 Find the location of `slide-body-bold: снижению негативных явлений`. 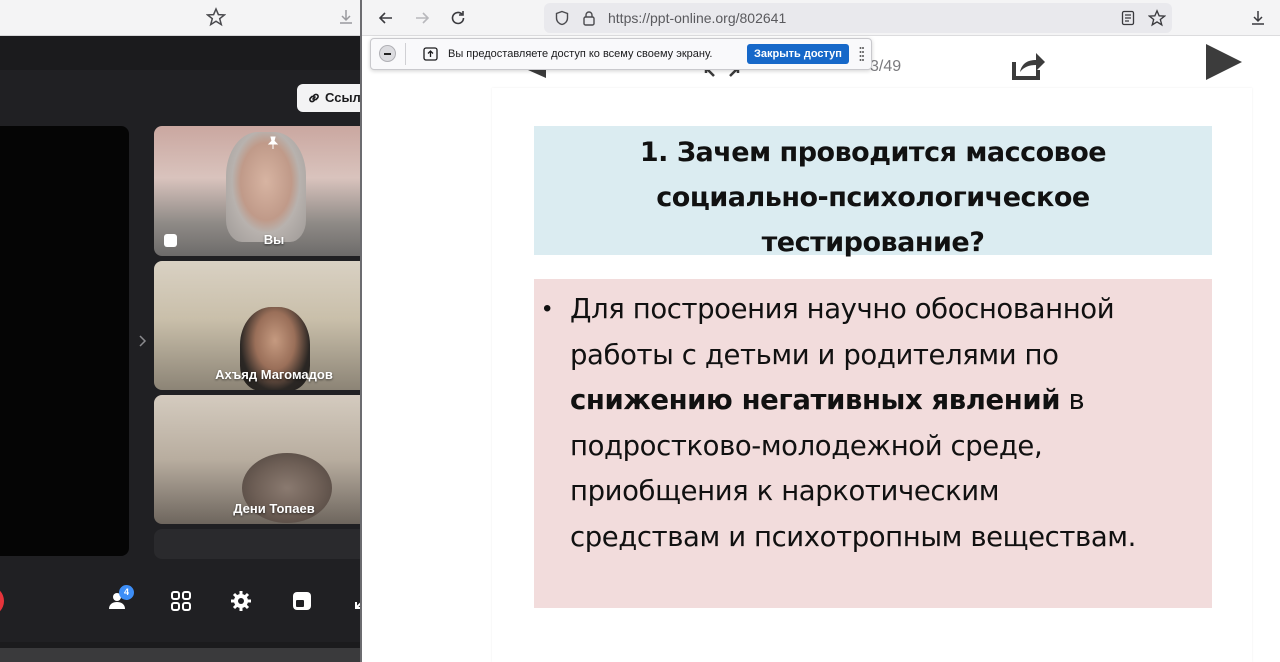

slide-body-bold: снижению негативных явлений is located at coordinates (815, 400).